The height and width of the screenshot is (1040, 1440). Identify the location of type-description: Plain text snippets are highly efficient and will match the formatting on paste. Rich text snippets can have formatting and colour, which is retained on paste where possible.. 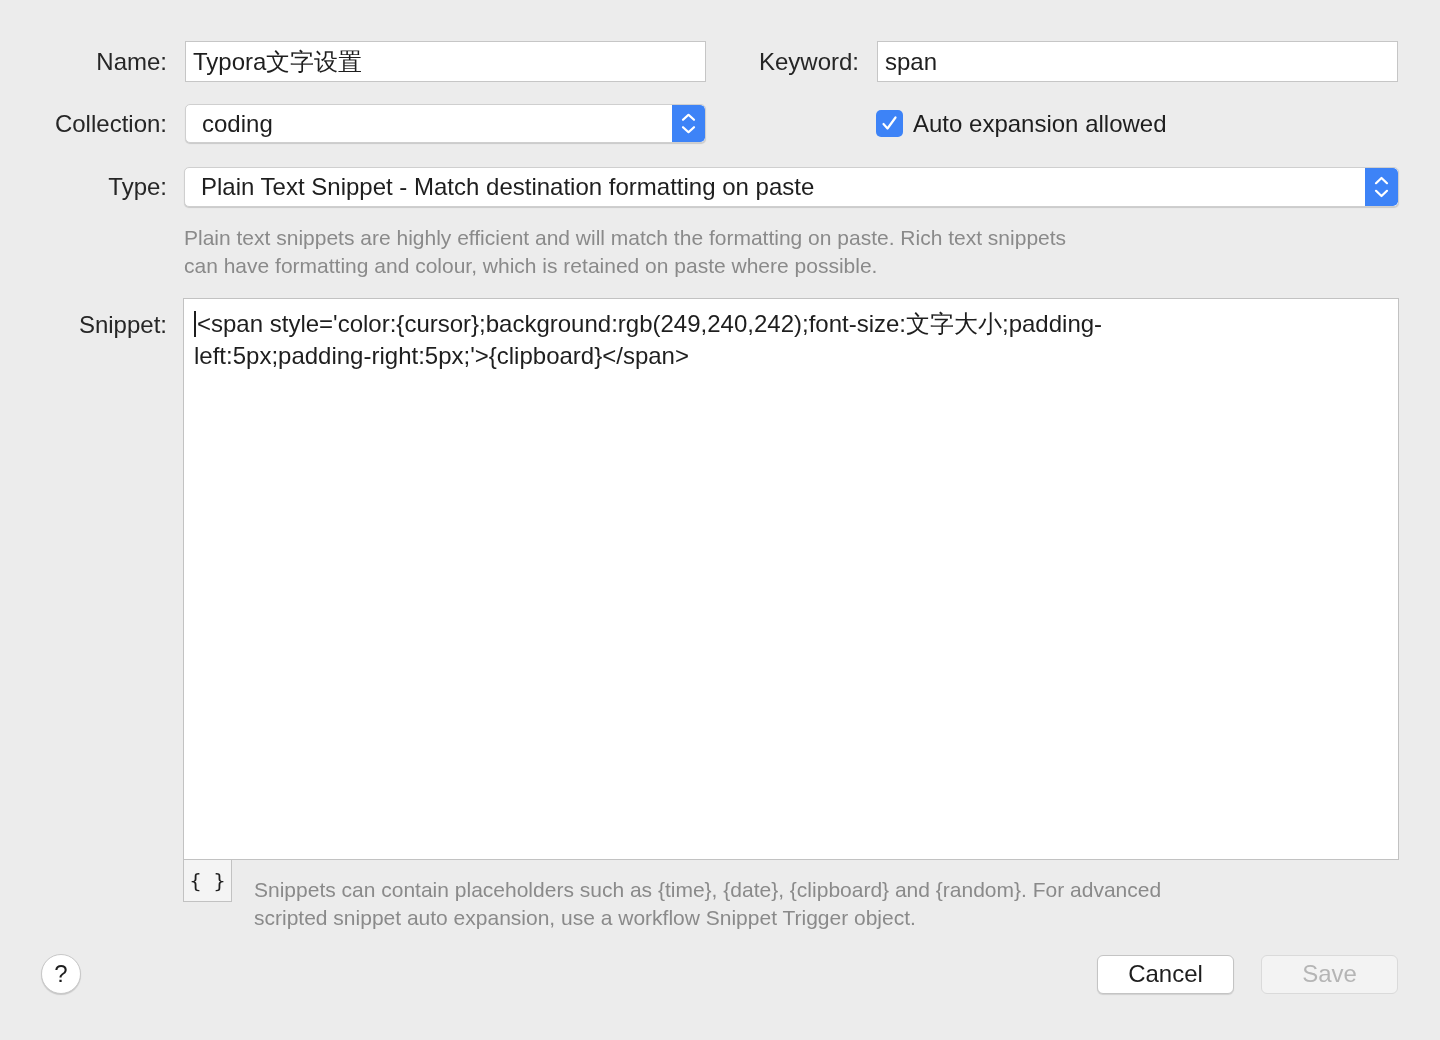
(626, 252).